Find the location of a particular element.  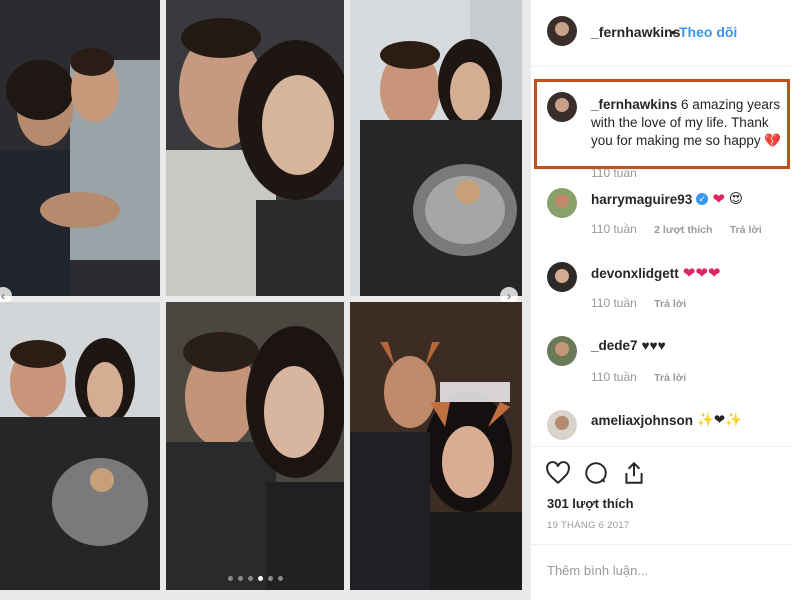

header-divider is located at coordinates (661, 66).